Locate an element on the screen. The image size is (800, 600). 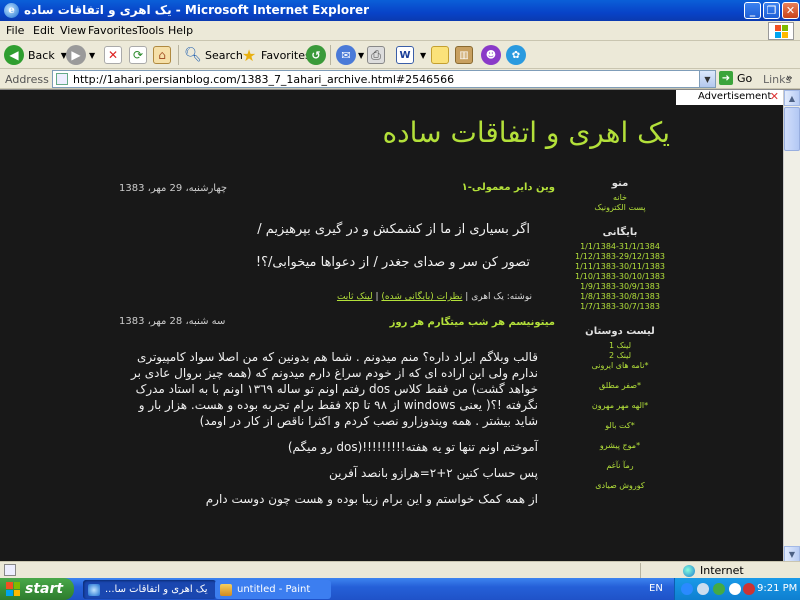
language-indicator: EN is located at coordinates (656, 588).